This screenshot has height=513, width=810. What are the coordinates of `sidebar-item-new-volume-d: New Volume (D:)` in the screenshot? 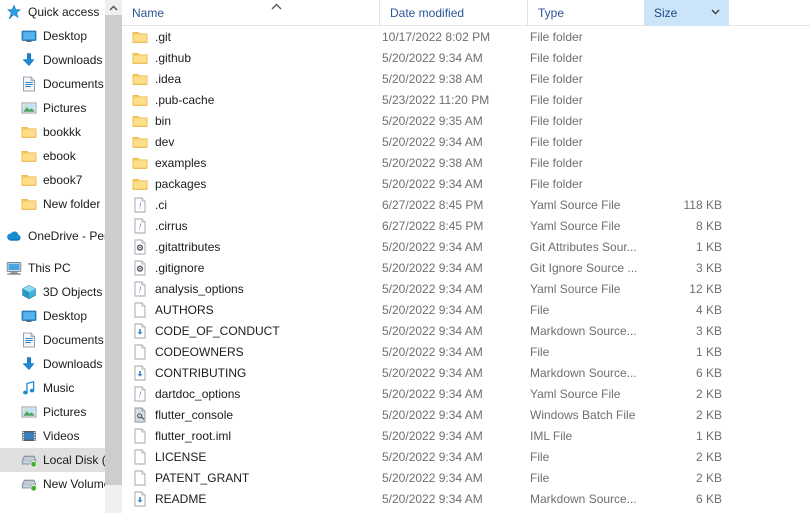 It's located at (61, 484).